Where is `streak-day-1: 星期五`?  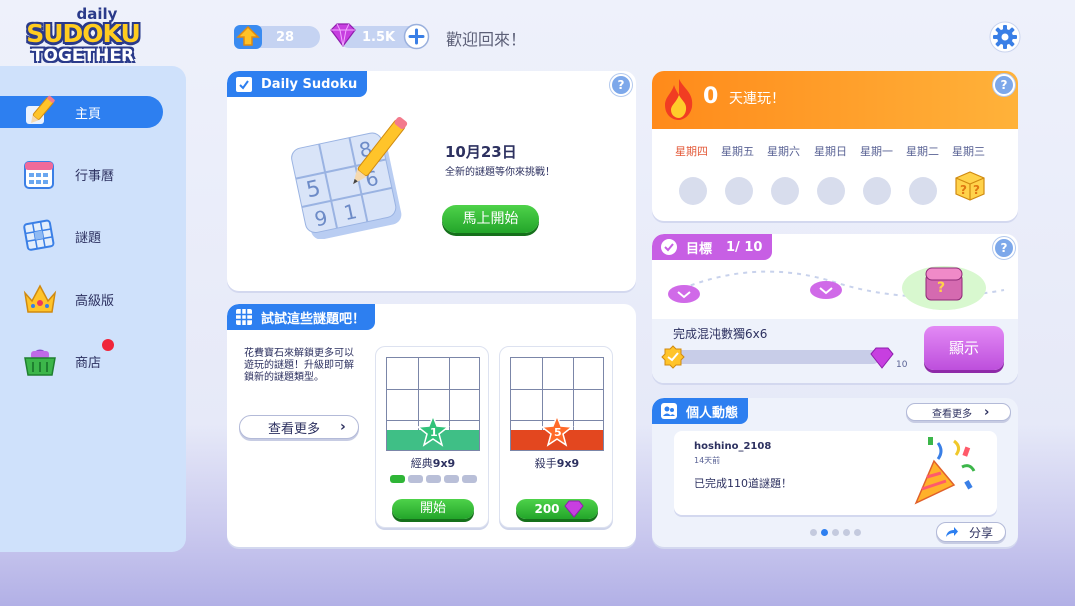
streak-day-1: 星期五 is located at coordinates (737, 151).